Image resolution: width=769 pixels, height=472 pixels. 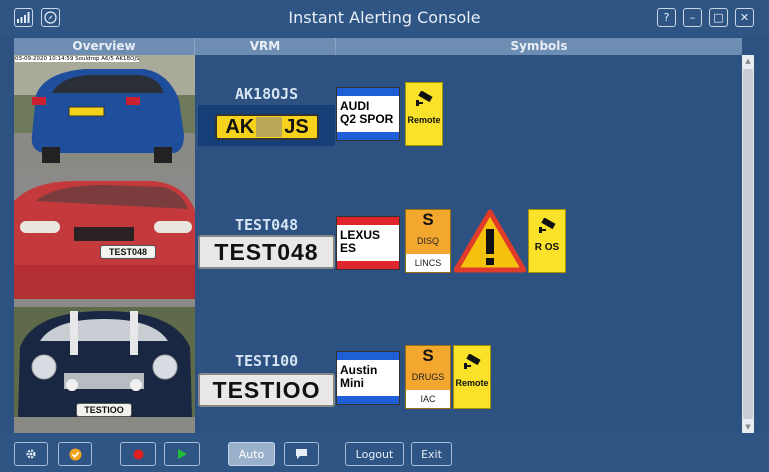 What do you see at coordinates (692, 17) in the screenshot?
I see `minimize-button: –` at bounding box center [692, 17].